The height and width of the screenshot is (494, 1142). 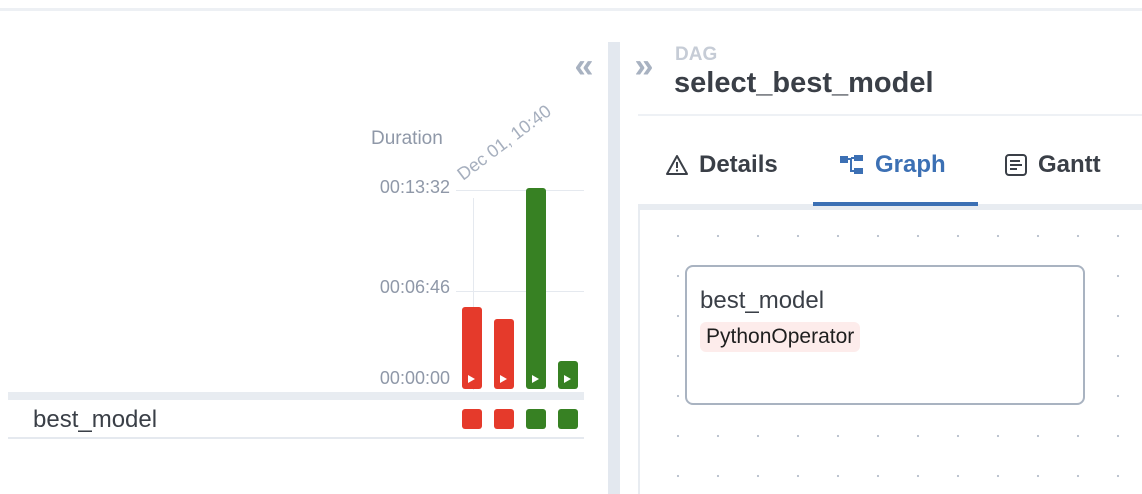 What do you see at coordinates (885, 335) in the screenshot?
I see `task-node: best_model PythonOperator` at bounding box center [885, 335].